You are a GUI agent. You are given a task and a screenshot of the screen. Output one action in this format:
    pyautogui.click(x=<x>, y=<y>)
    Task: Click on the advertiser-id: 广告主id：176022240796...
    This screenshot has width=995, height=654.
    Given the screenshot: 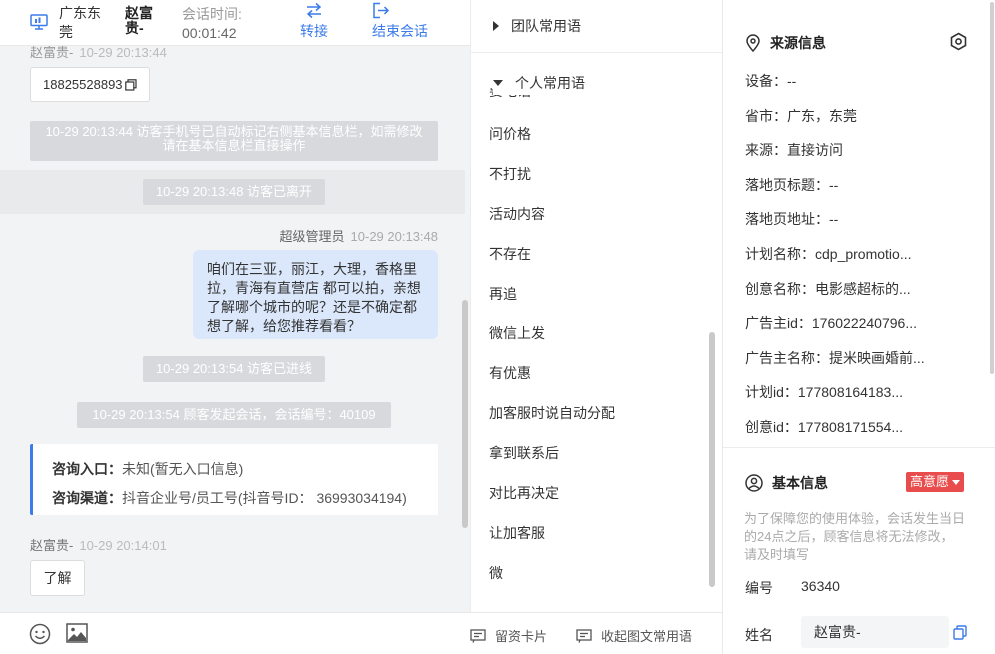 What is the action you would take?
    pyautogui.click(x=831, y=323)
    